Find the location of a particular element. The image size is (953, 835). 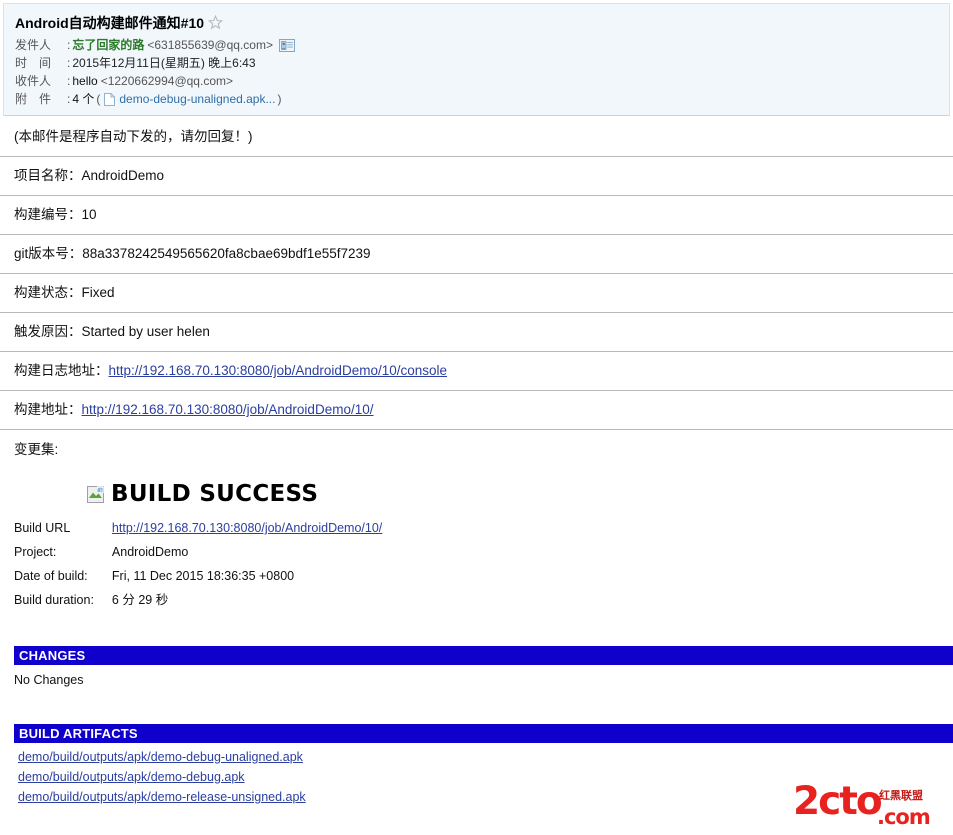

detail-value: 6 分 29 秒 is located at coordinates (140, 600).